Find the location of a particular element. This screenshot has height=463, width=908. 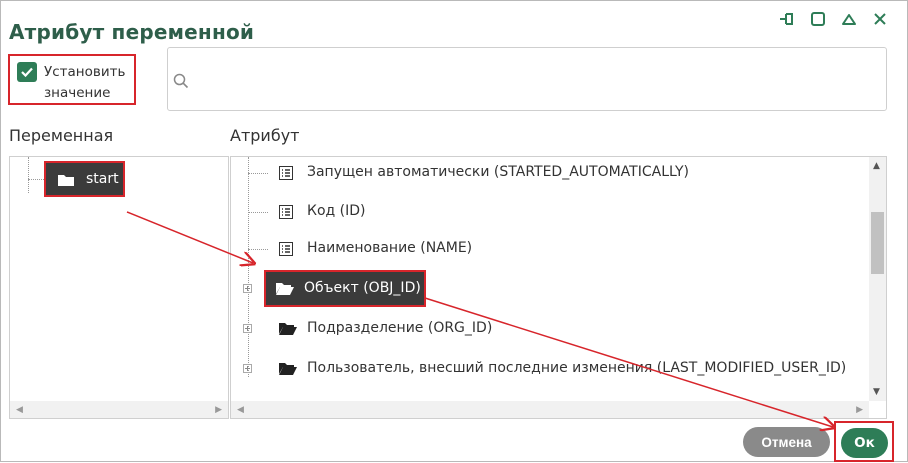

ok-button-highlight: Ок is located at coordinates (864, 441).